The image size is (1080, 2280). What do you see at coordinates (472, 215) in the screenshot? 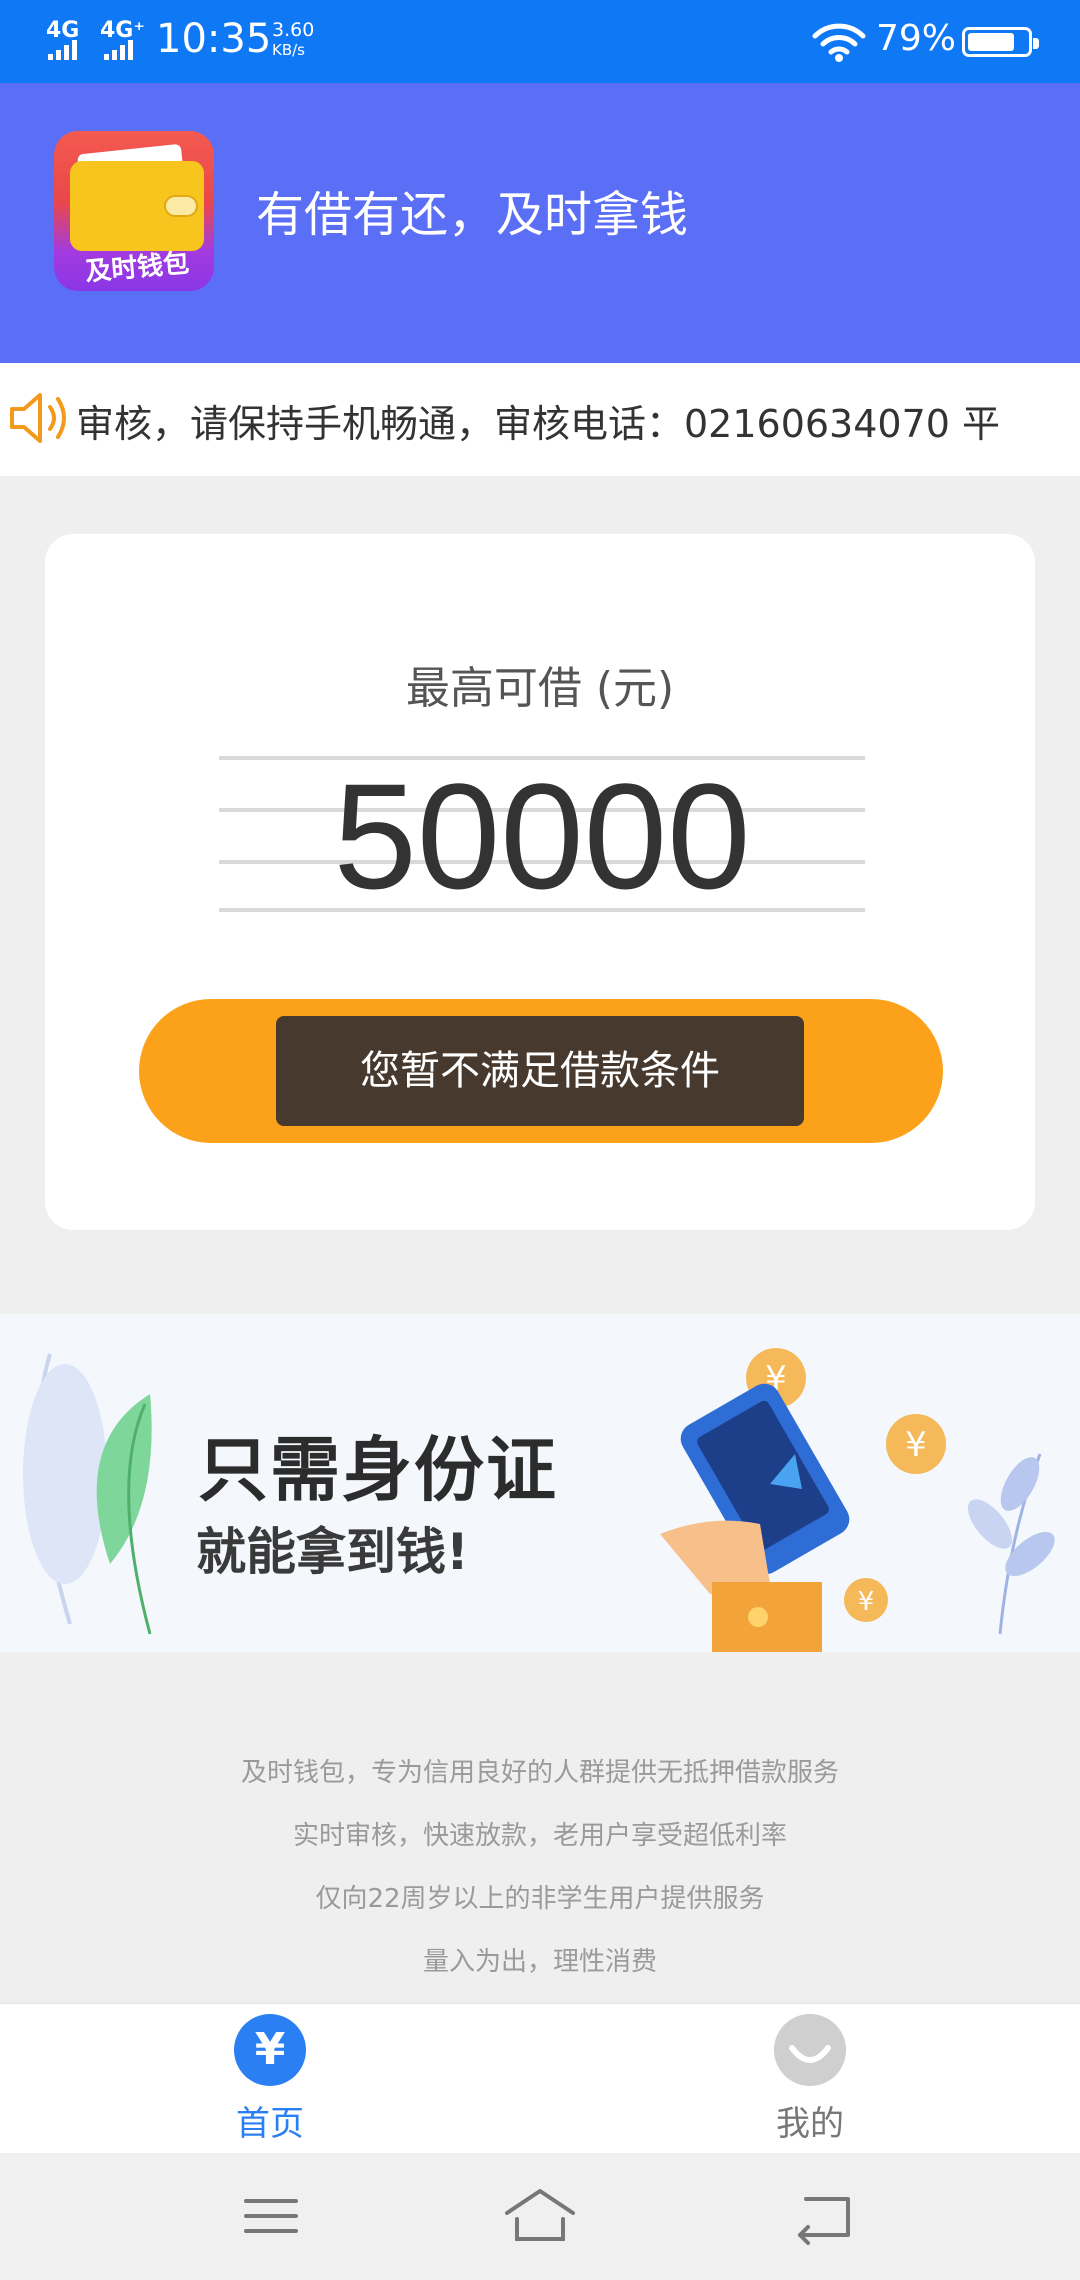
I see `header-slogan: 有借有还，及时拿钱` at bounding box center [472, 215].